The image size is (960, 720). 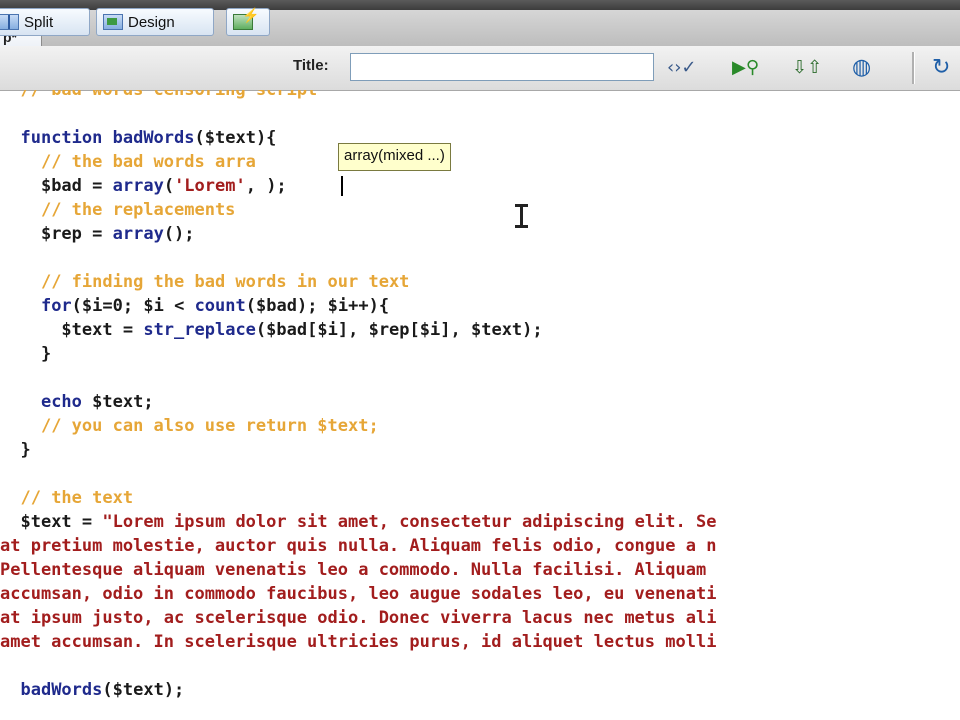 I want to click on split-view-label: Split, so click(x=39, y=22).